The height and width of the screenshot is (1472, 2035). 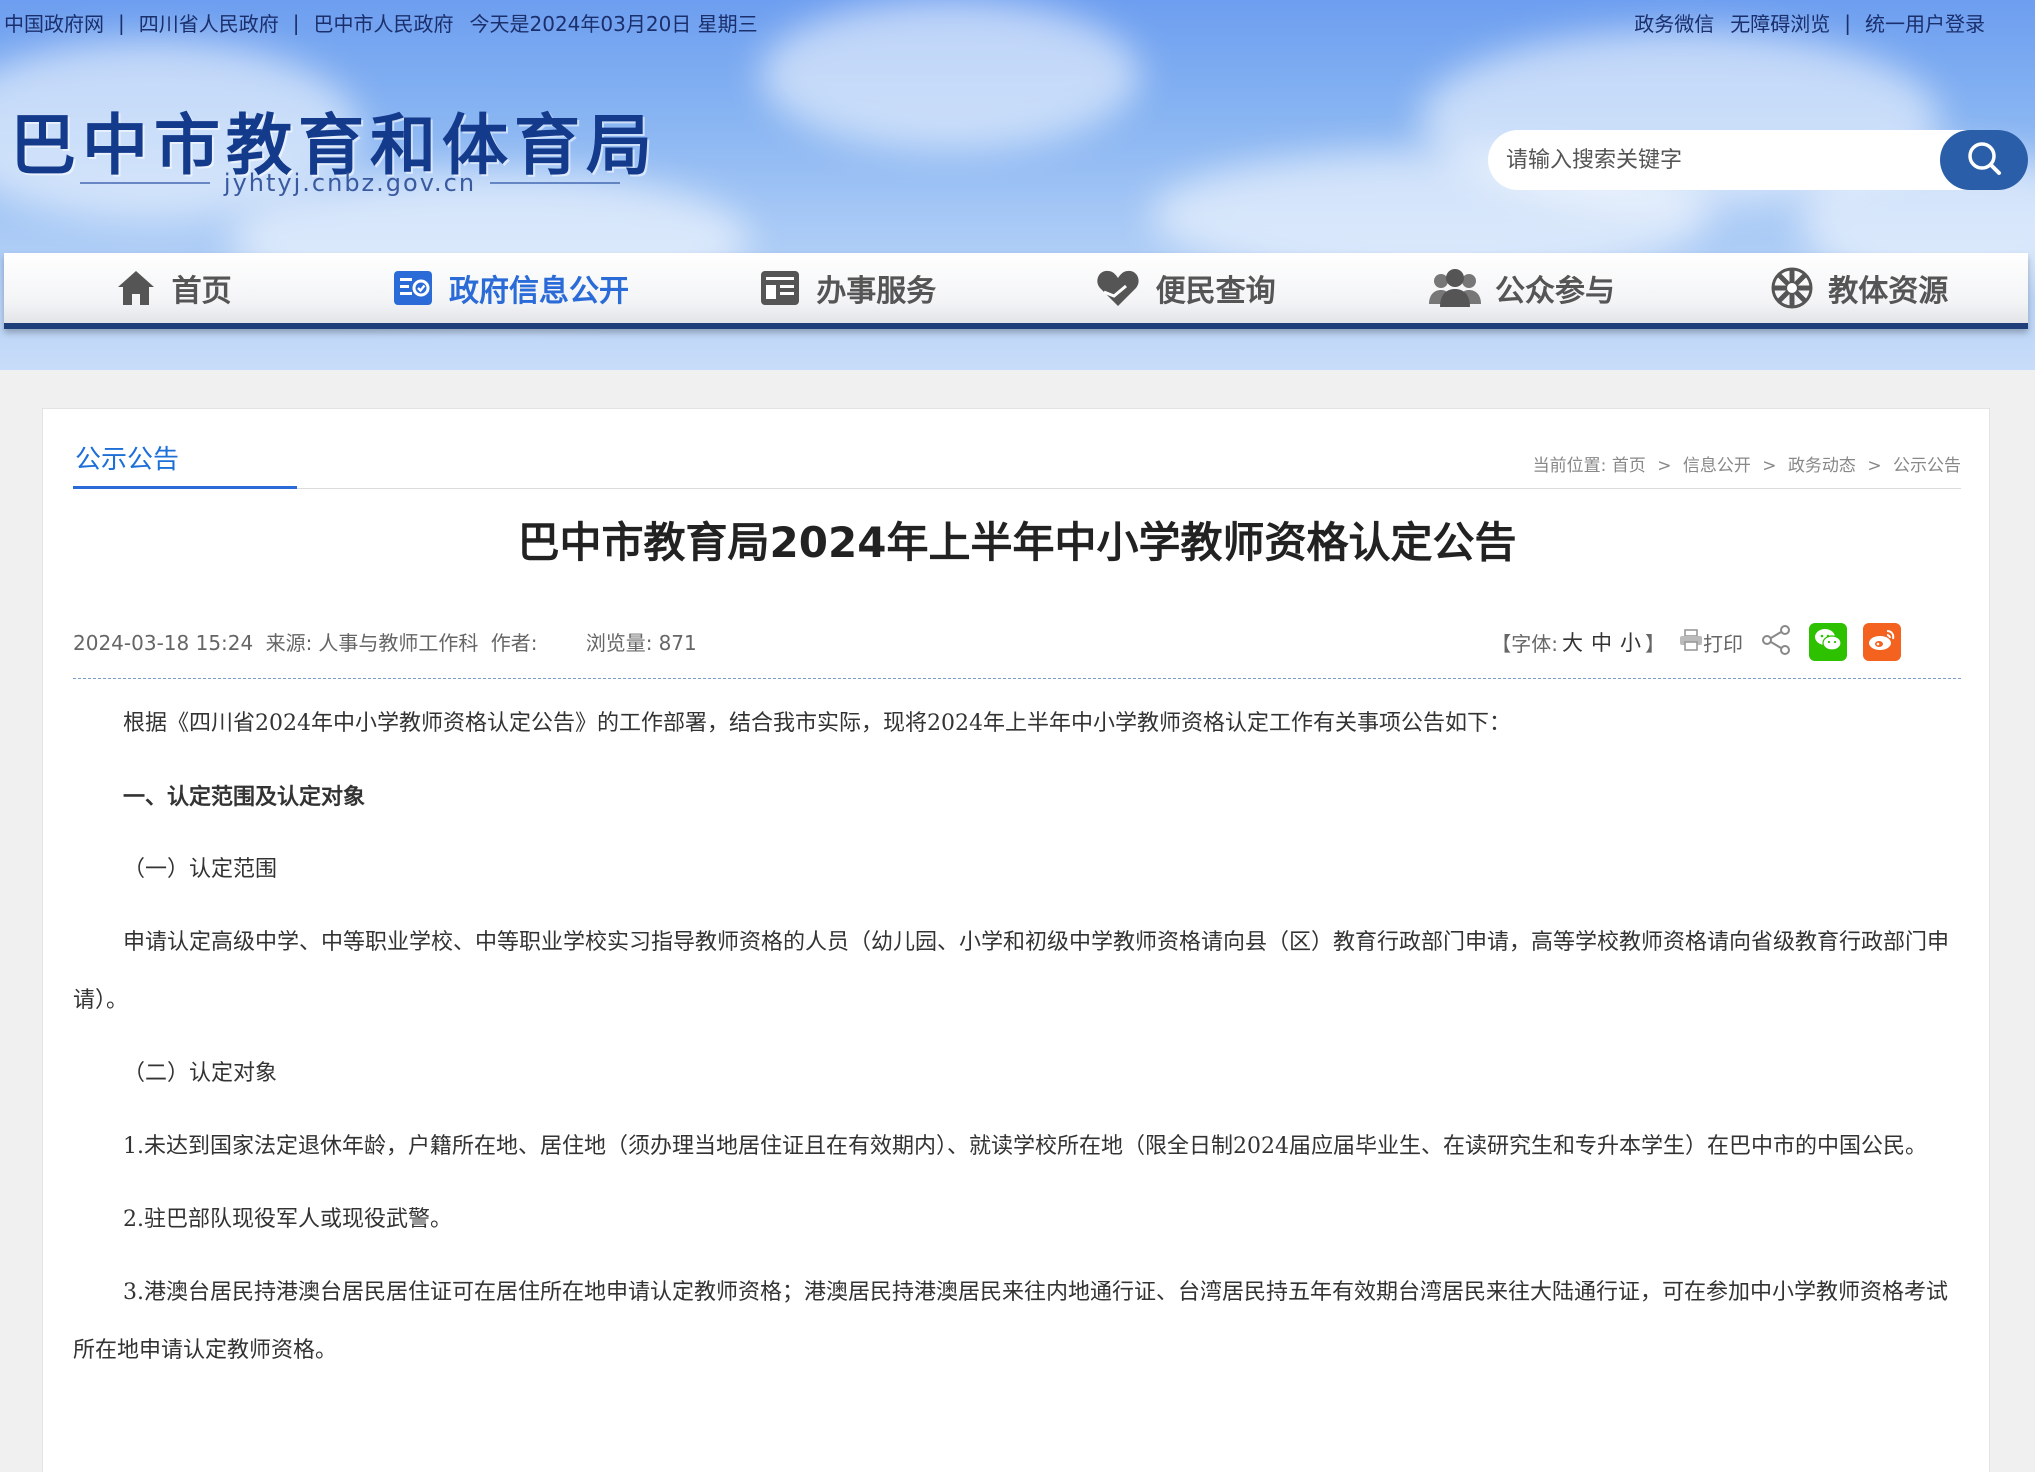 What do you see at coordinates (398, 643) in the screenshot?
I see `article-source: 人事与教师工作科` at bounding box center [398, 643].